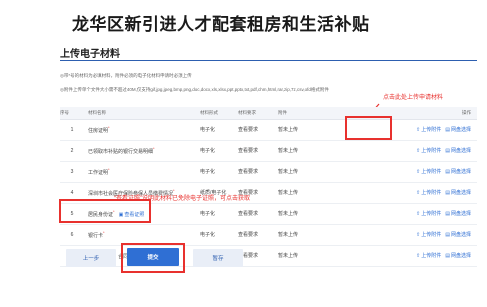 The image size is (487, 307). What do you see at coordinates (72, 130) in the screenshot?
I see `row-index: 1` at bounding box center [72, 130].